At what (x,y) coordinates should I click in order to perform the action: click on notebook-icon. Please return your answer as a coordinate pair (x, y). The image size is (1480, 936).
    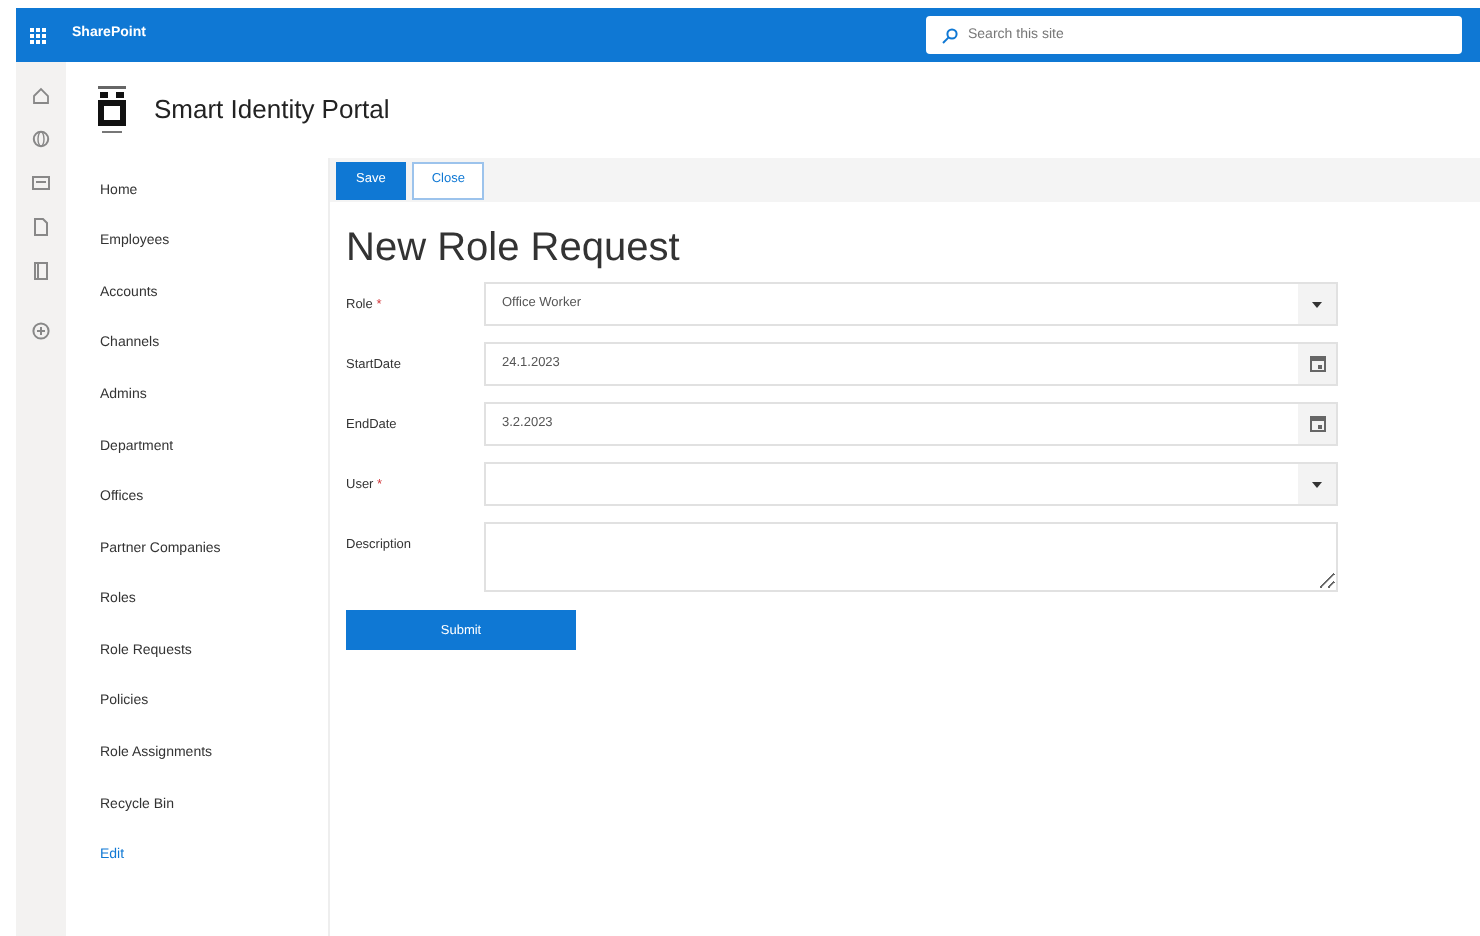
    Looking at the image, I should click on (41, 271).